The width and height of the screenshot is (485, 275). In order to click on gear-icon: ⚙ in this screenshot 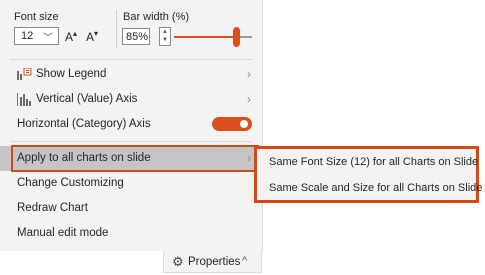, I will do `click(178, 261)`.